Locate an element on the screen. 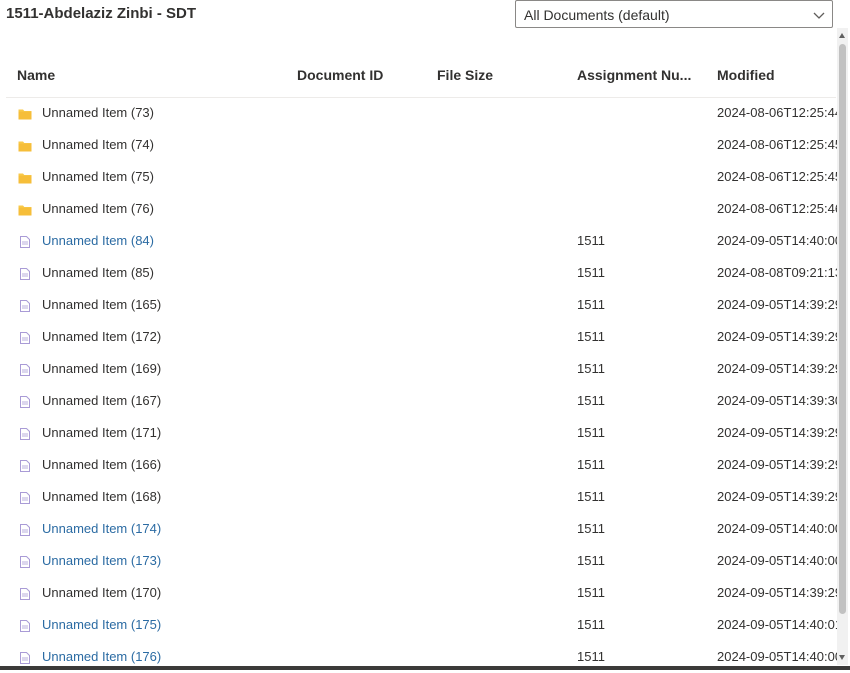 This screenshot has width=850, height=673. modified-date: 2024-08-06T12:25:46 is located at coordinates (780, 208).